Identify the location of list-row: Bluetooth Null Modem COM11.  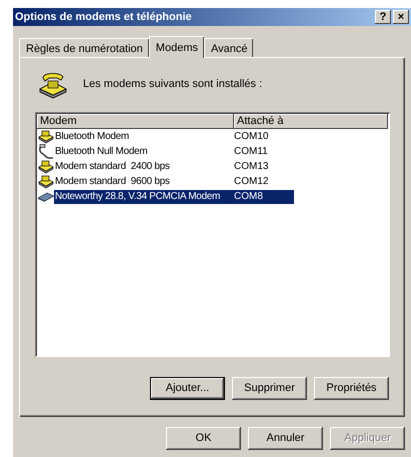
(174, 152).